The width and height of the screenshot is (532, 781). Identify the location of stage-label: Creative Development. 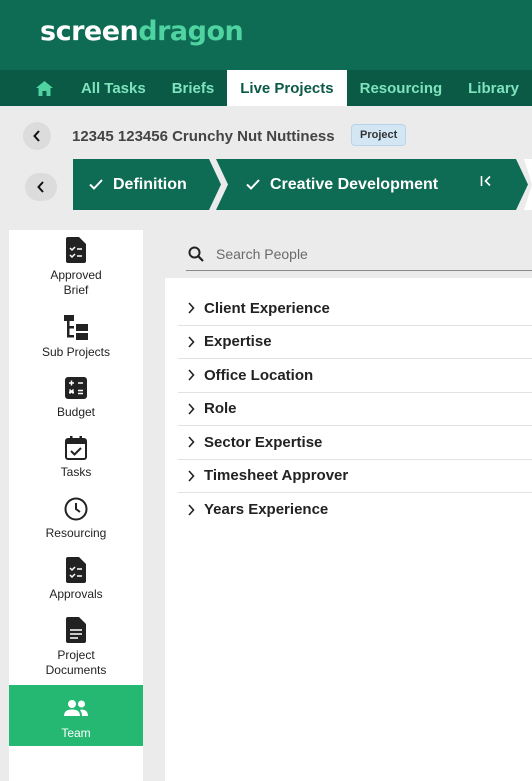
(354, 184).